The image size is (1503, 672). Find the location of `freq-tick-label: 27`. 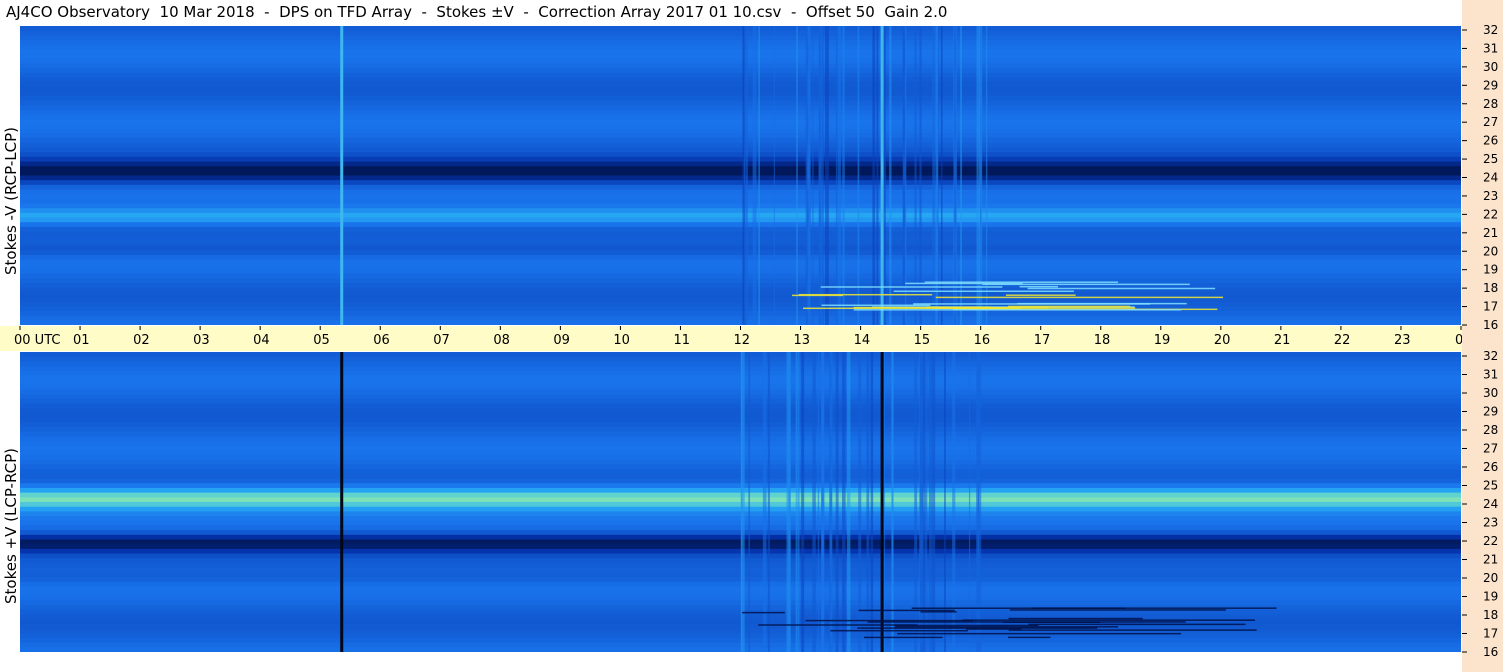

freq-tick-label: 27 is located at coordinates (1490, 122).